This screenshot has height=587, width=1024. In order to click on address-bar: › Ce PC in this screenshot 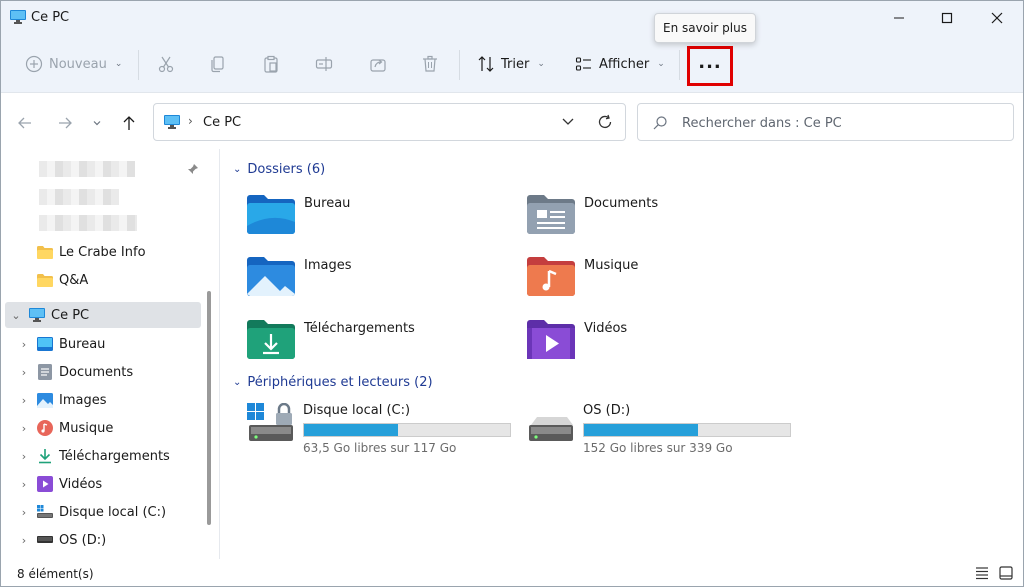, I will do `click(389, 122)`.